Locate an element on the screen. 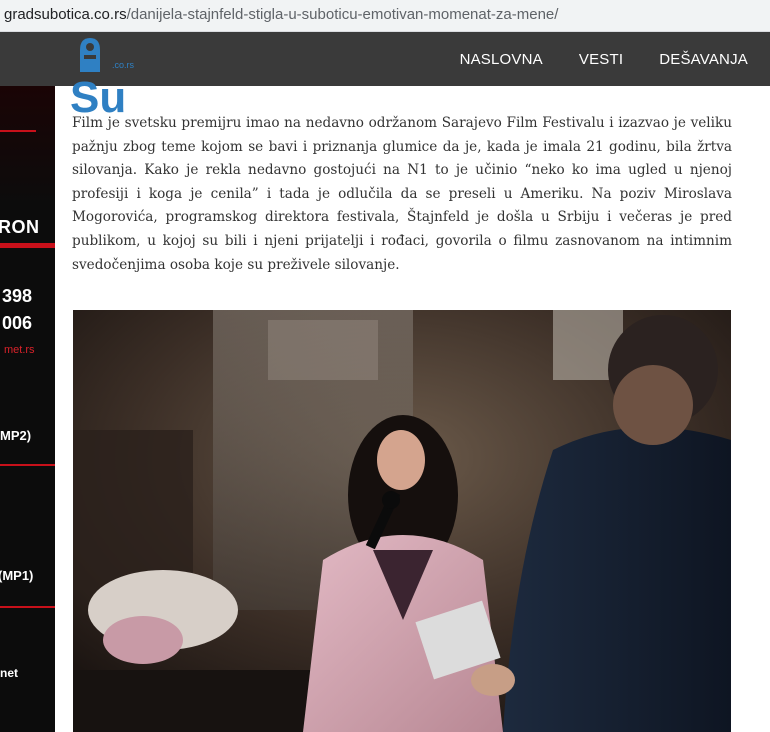  nav-item-naslovna: NASLOVNA is located at coordinates (501, 59).